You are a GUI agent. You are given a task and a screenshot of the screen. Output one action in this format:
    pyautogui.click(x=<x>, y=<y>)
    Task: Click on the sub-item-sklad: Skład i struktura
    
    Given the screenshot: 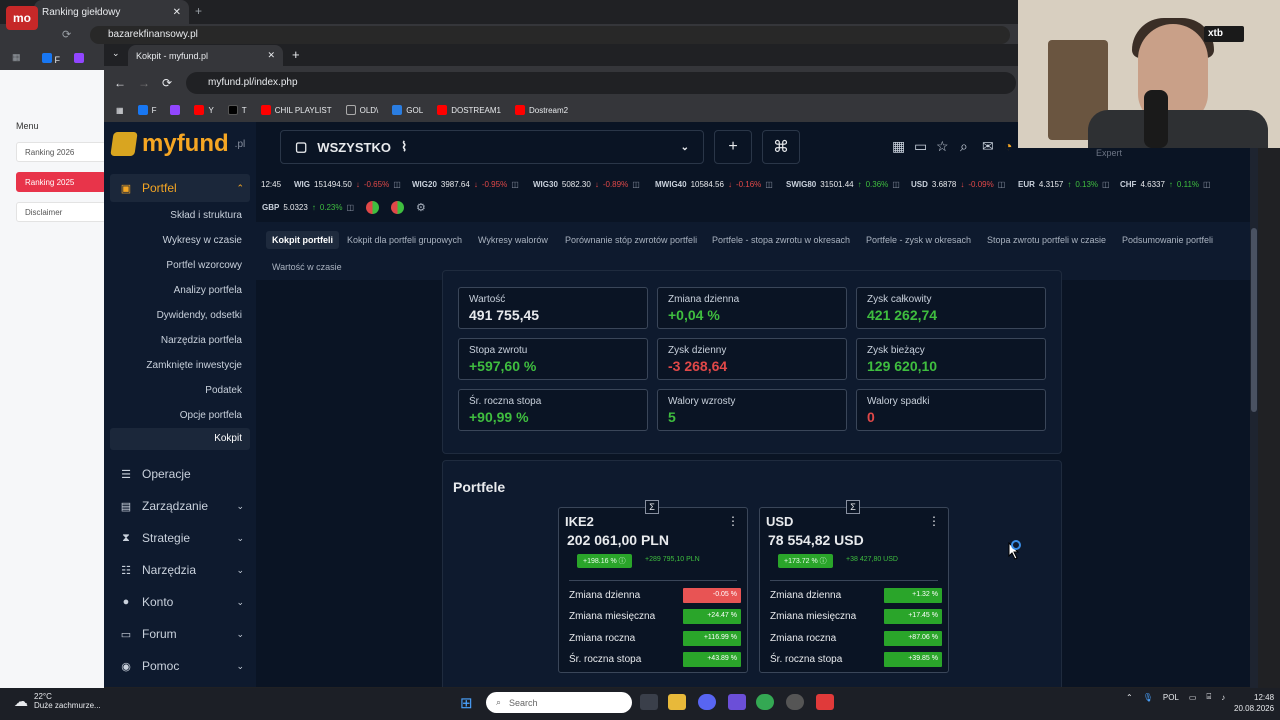 What is the action you would take?
    pyautogui.click(x=206, y=215)
    